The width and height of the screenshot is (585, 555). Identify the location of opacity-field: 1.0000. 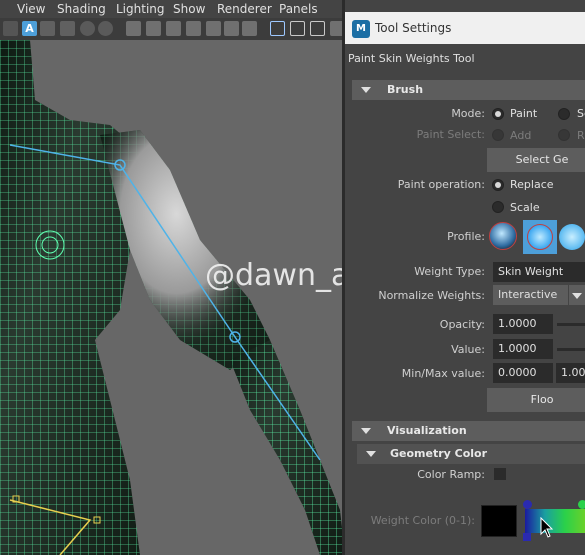
(523, 324).